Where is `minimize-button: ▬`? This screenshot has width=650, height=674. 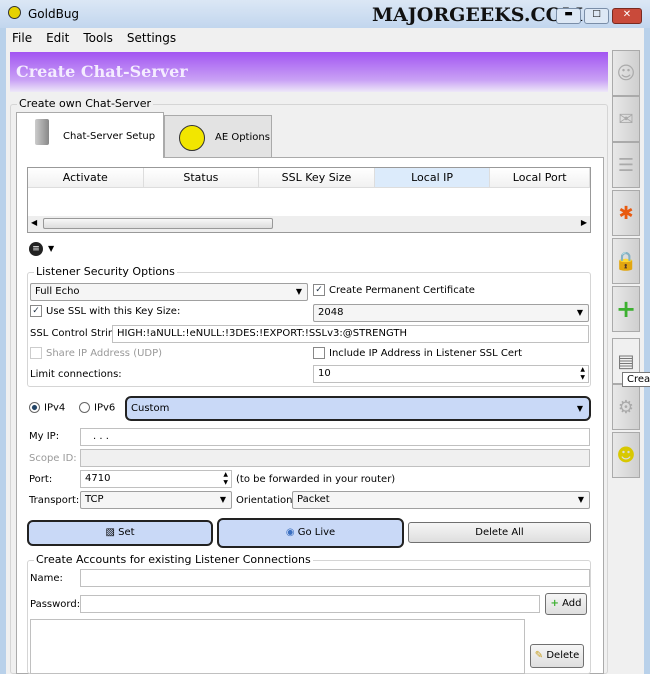
minimize-button: ▬ is located at coordinates (568, 16).